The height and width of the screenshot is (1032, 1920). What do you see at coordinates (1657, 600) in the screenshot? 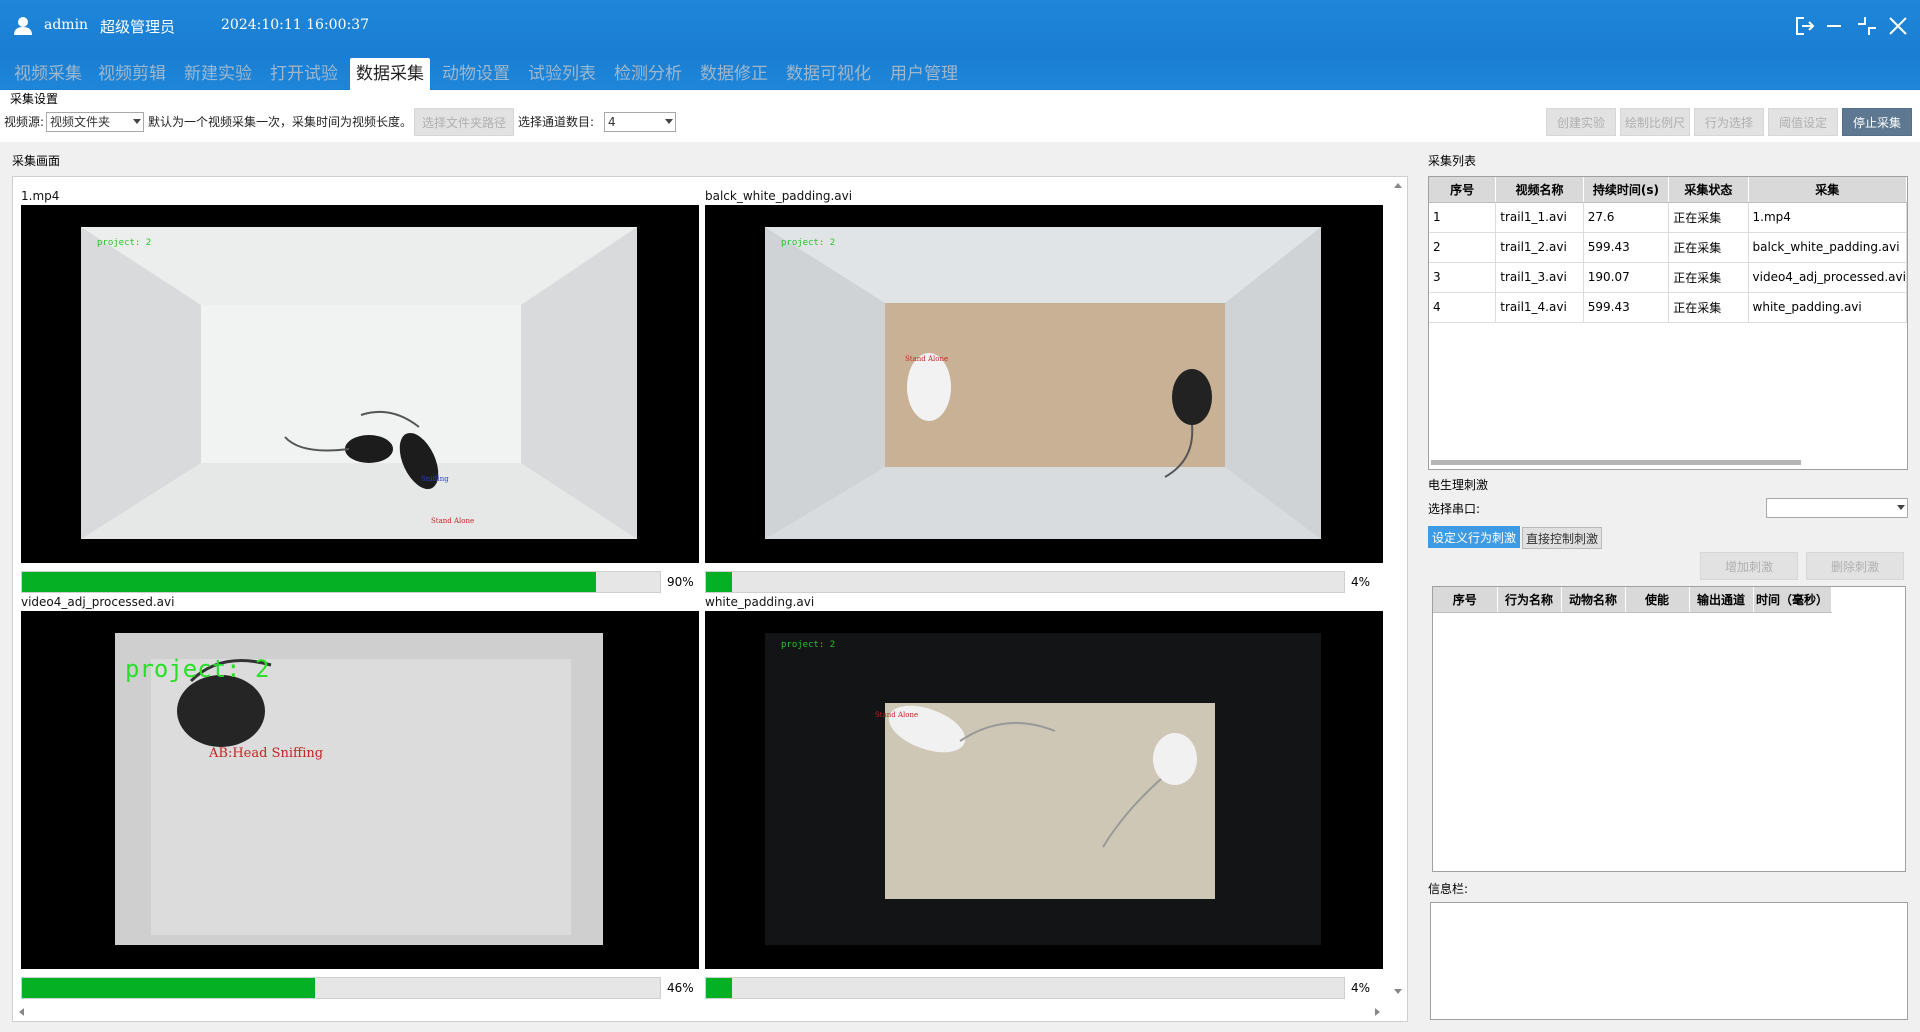
I see `col-header: 使能` at bounding box center [1657, 600].